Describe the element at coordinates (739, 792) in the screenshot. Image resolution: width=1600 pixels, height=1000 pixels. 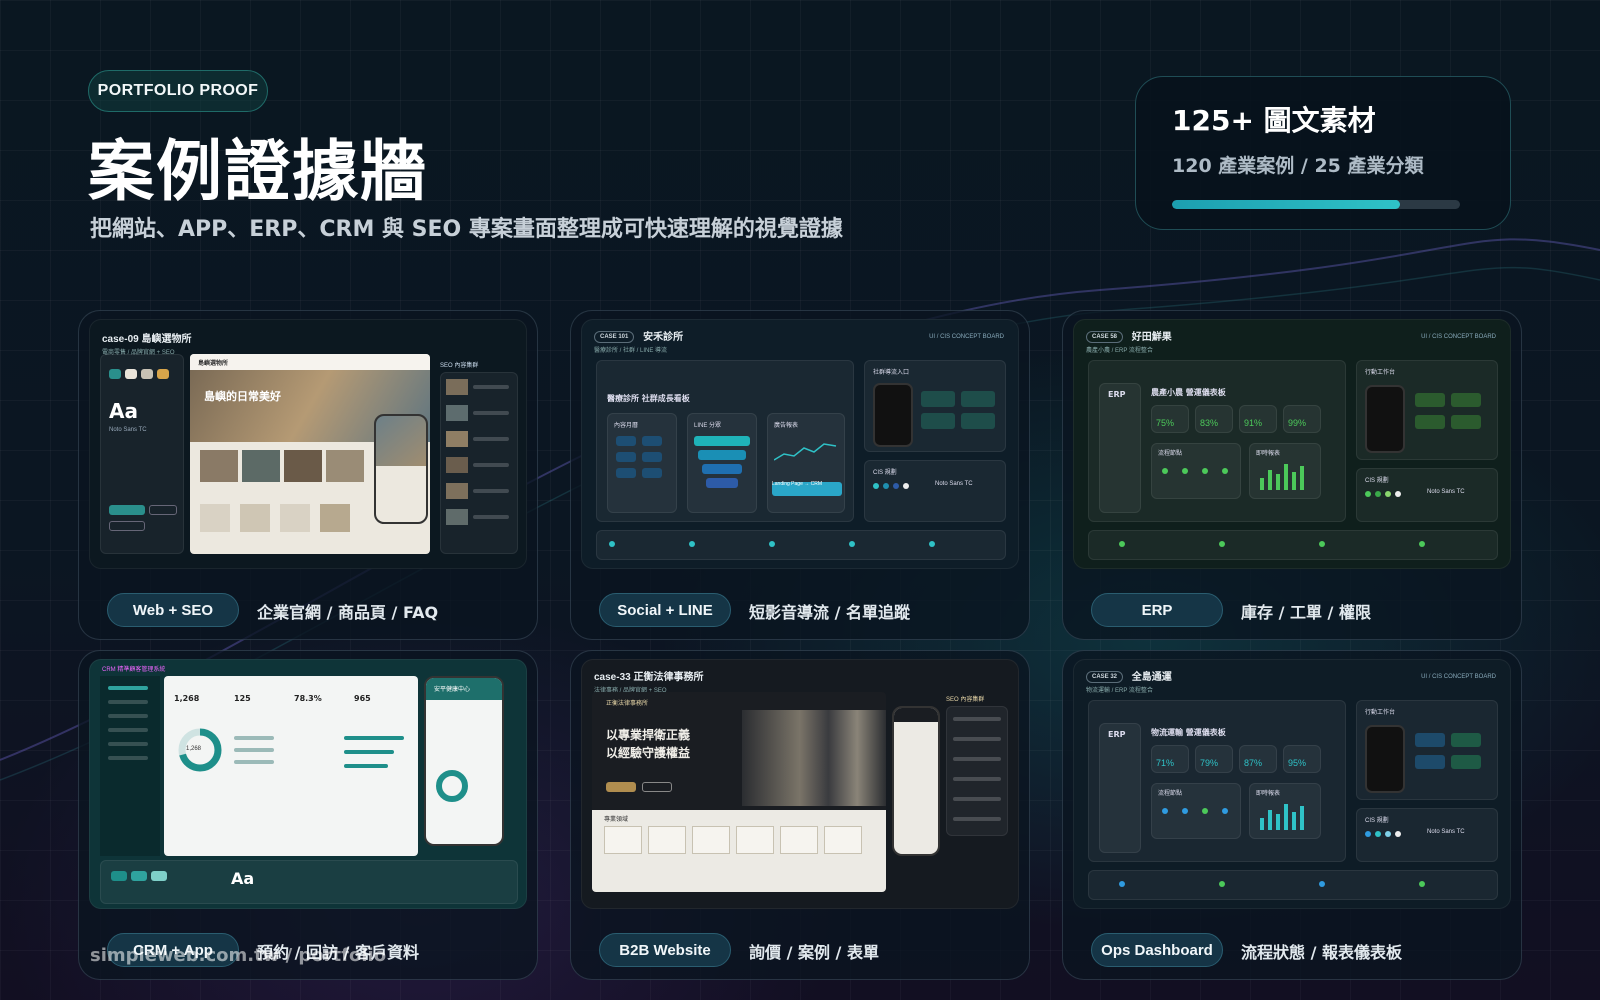
I see `law-website-mock: 正衡法律事務所 以專業捍衛正義 以經驗守護權益 專業領域` at that location.